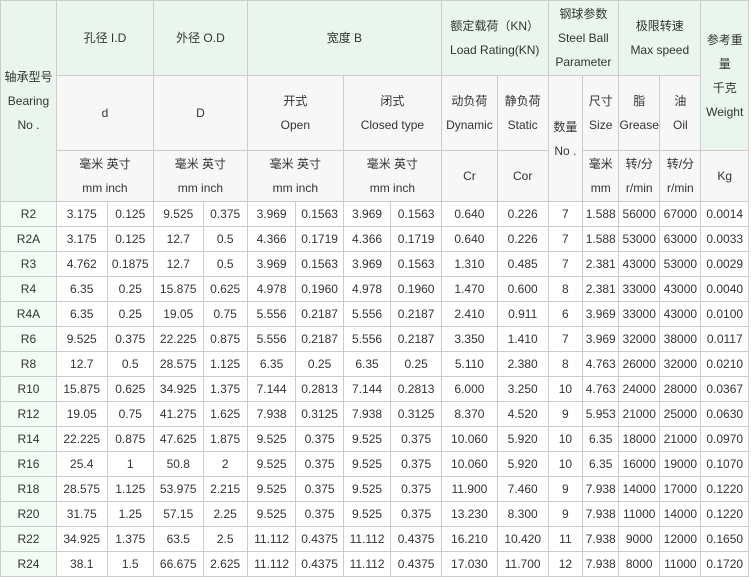 The image size is (751, 577). What do you see at coordinates (565, 389) in the screenshot?
I see `table-cell: 10` at bounding box center [565, 389].